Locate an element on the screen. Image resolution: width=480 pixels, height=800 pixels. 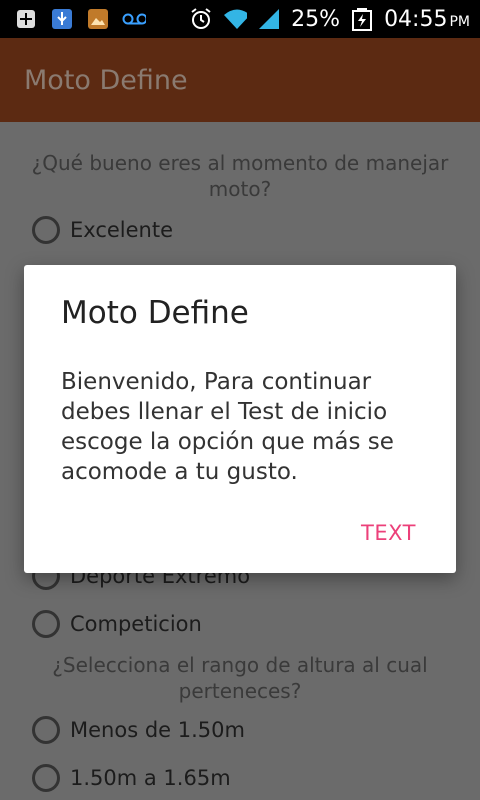
app-bar: Moto Define is located at coordinates (240, 80).